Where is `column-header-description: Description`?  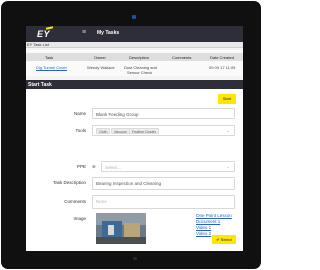
column-header-description: Description is located at coordinates (139, 57).